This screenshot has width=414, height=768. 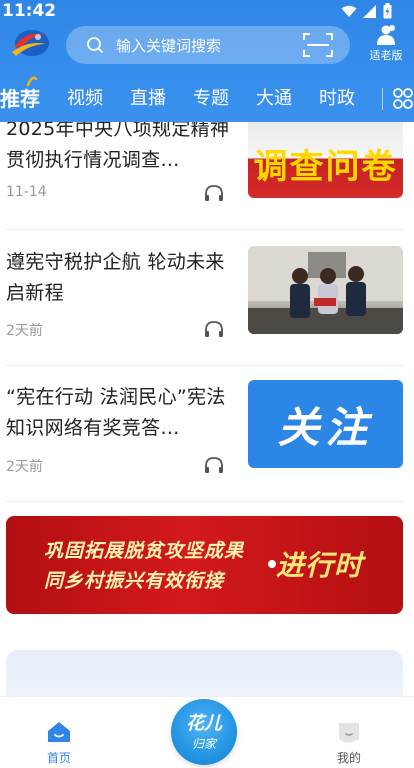 What do you see at coordinates (325, 427) in the screenshot?
I see `thumbnail-caption: 关注` at bounding box center [325, 427].